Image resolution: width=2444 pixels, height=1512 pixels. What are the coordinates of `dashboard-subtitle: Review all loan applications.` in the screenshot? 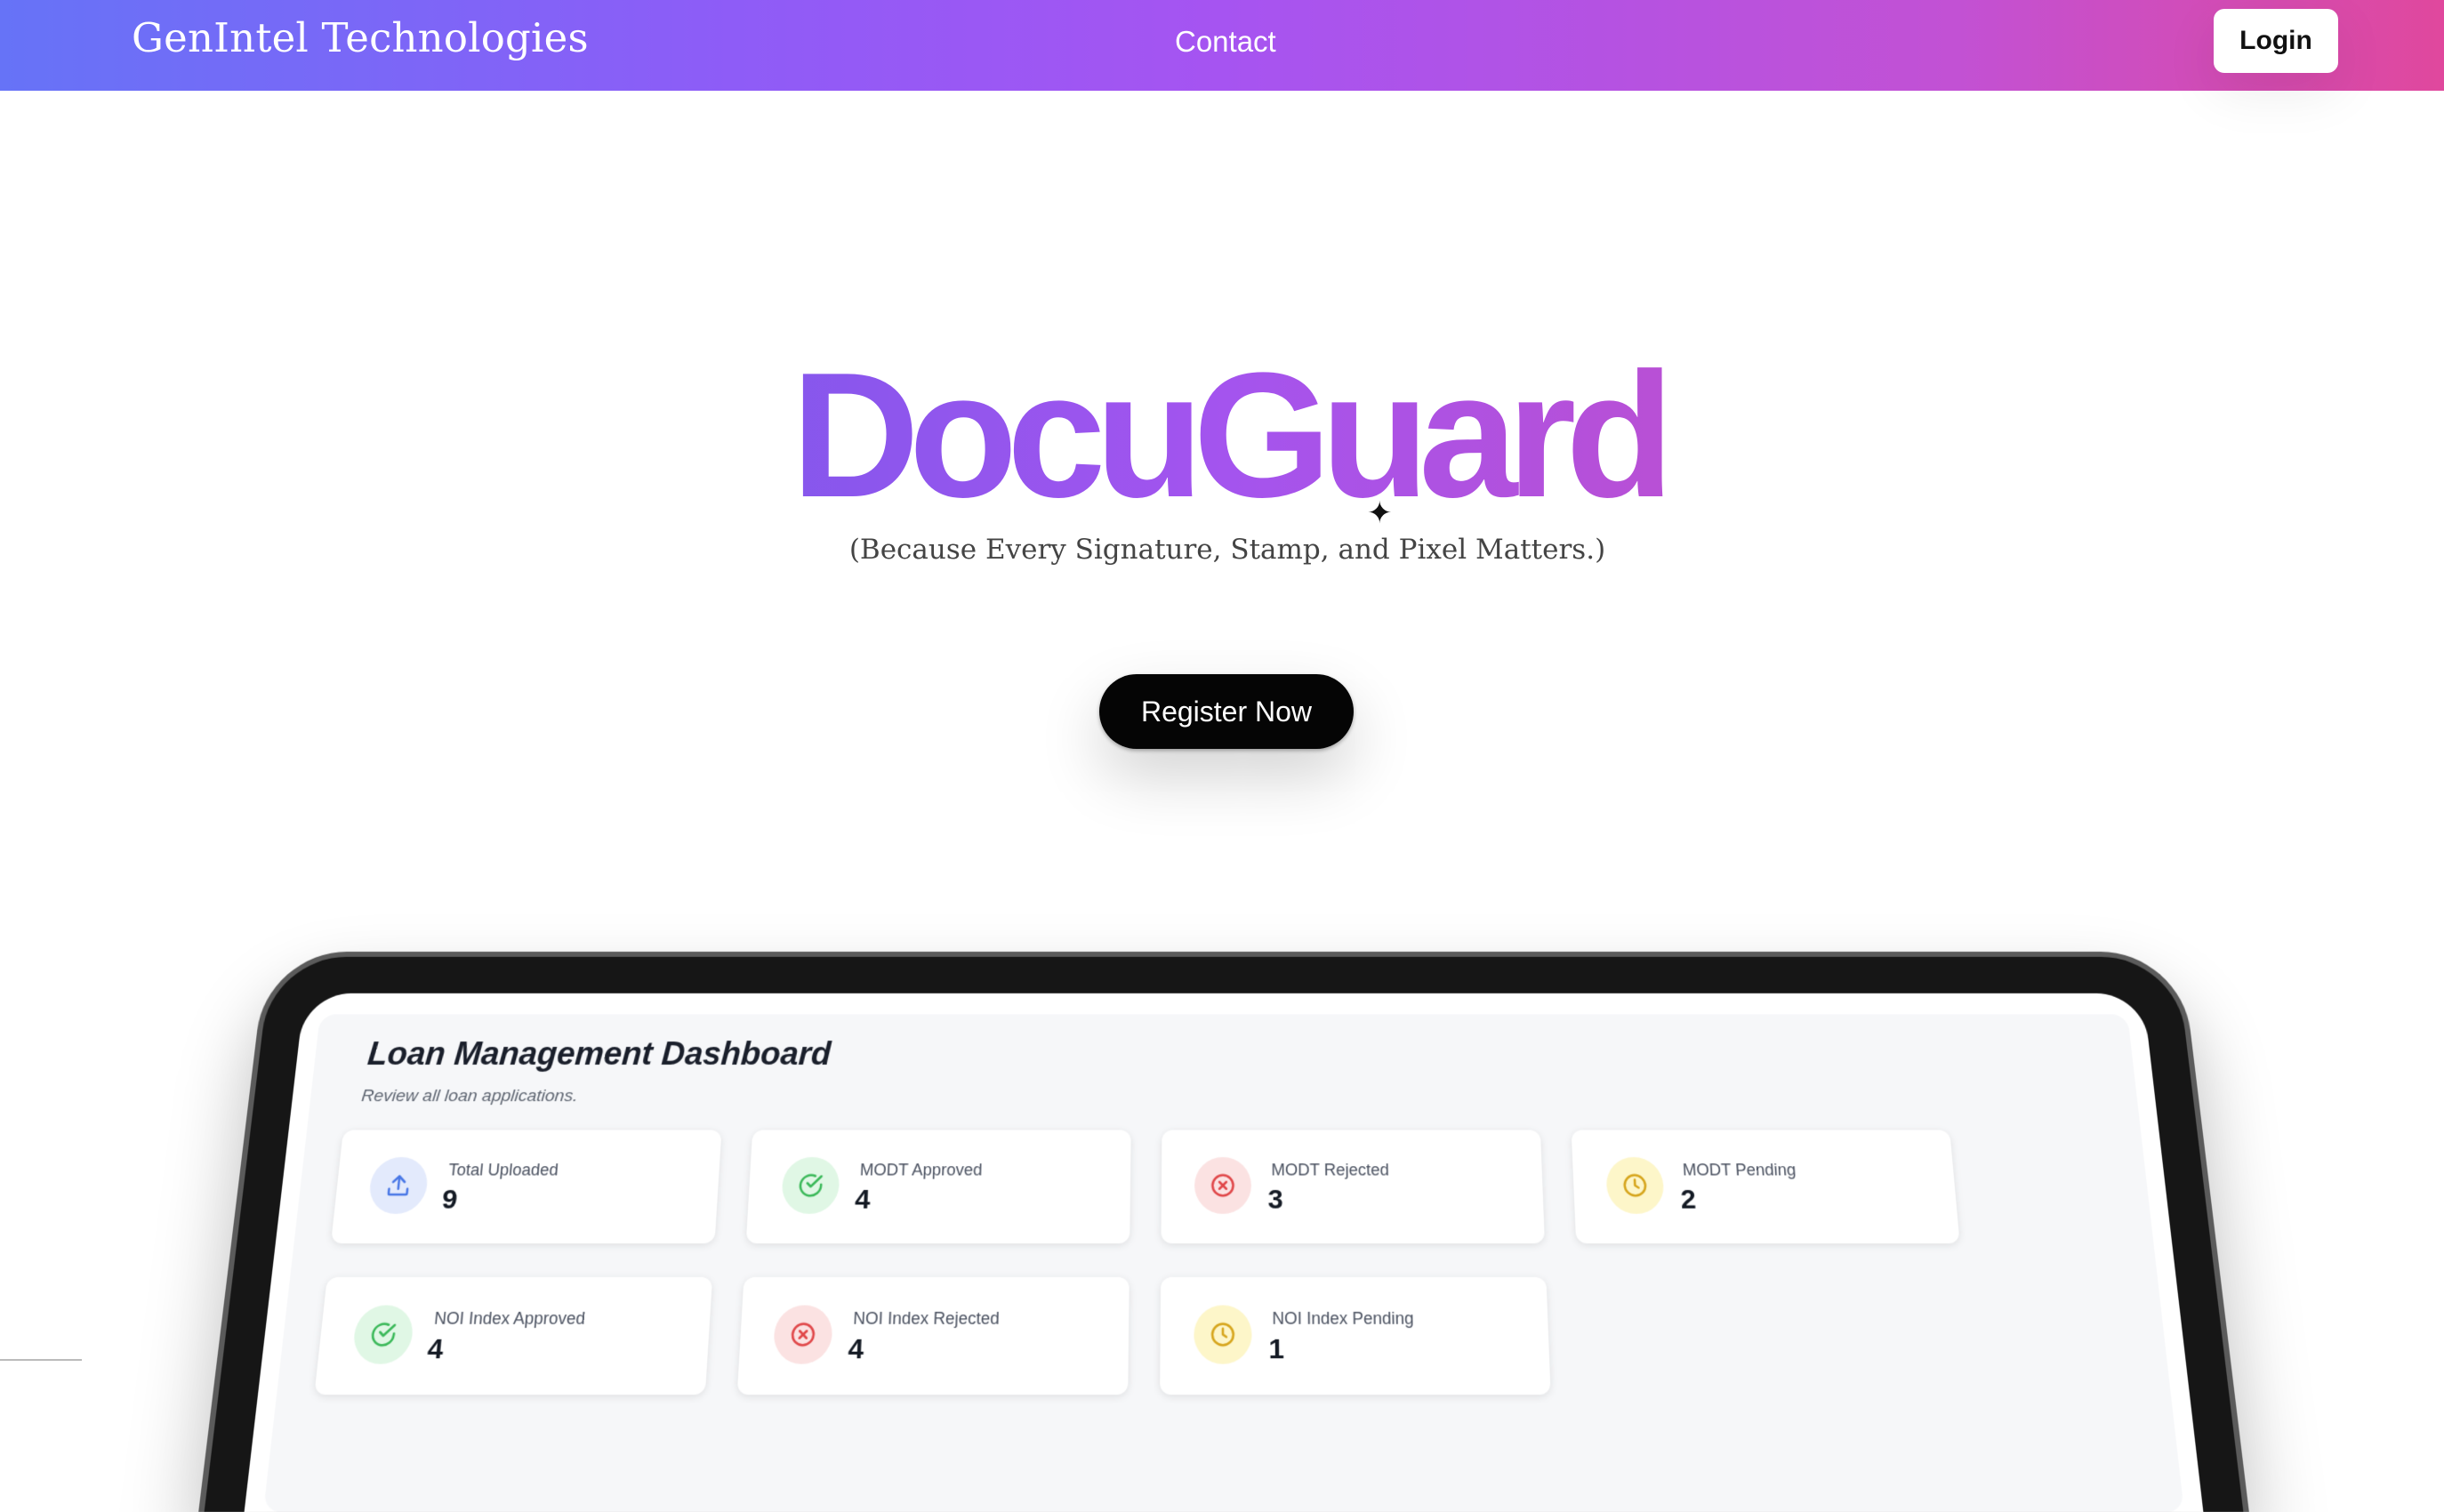 It's located at (469, 1096).